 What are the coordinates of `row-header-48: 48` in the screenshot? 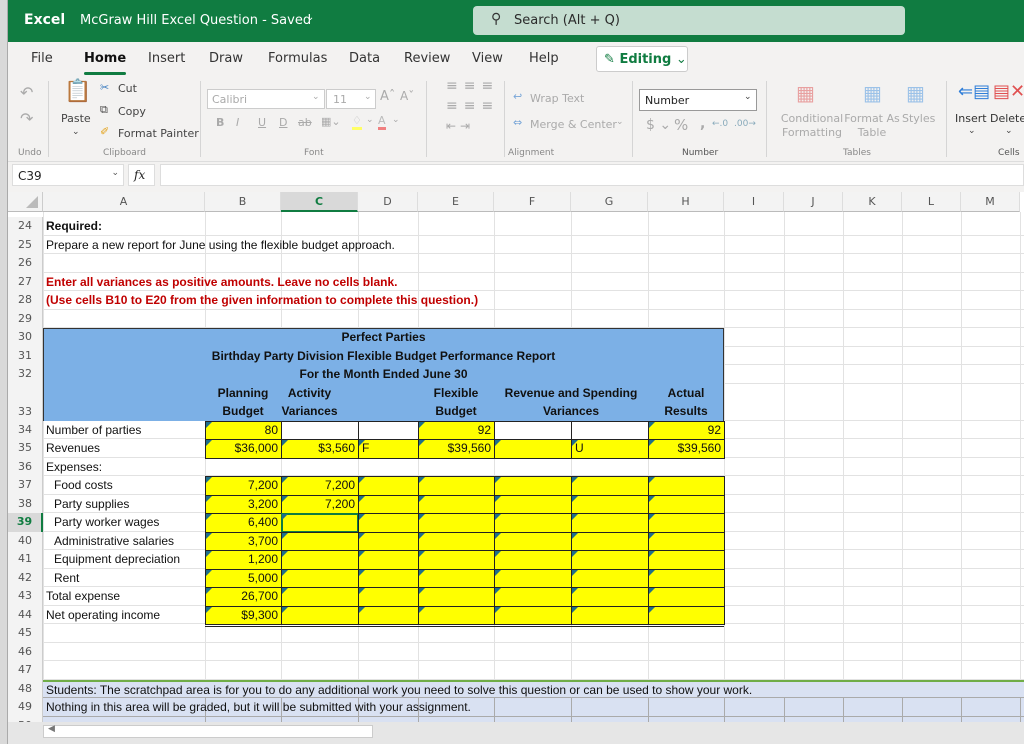 It's located at (25, 688).